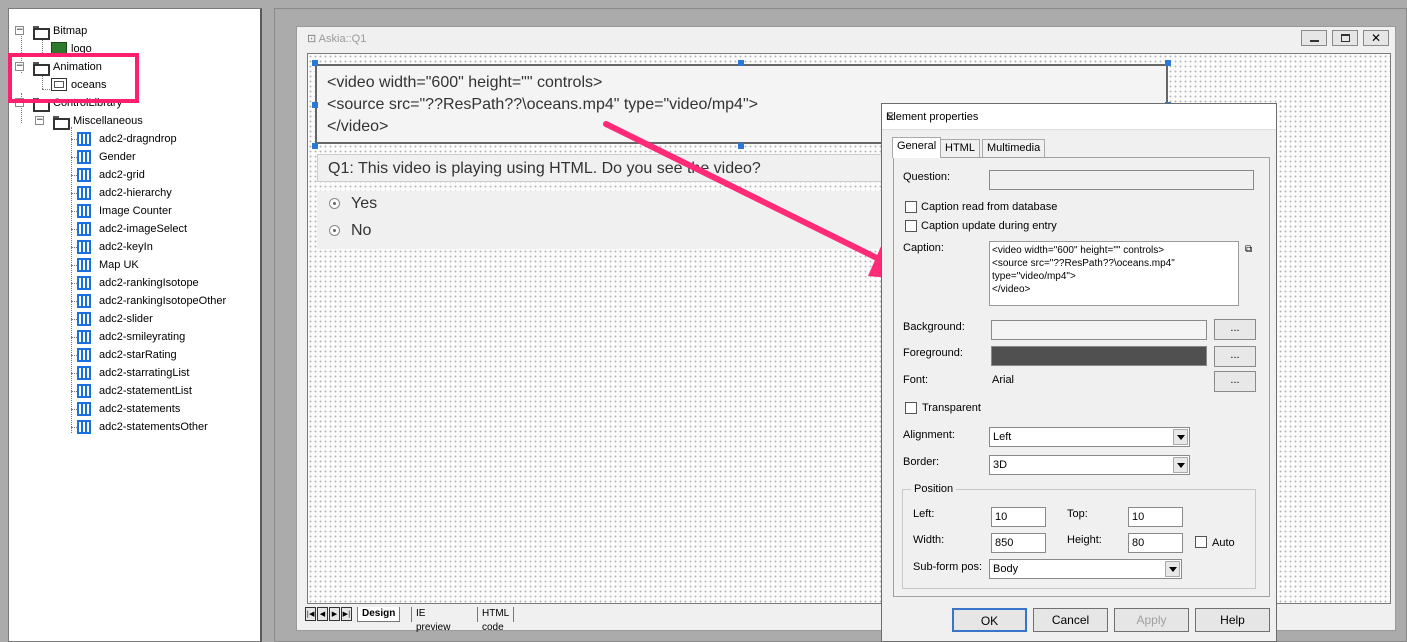 This screenshot has height=642, width=1407. What do you see at coordinates (495, 620) in the screenshot?
I see `tab-html-code: HTML code` at bounding box center [495, 620].